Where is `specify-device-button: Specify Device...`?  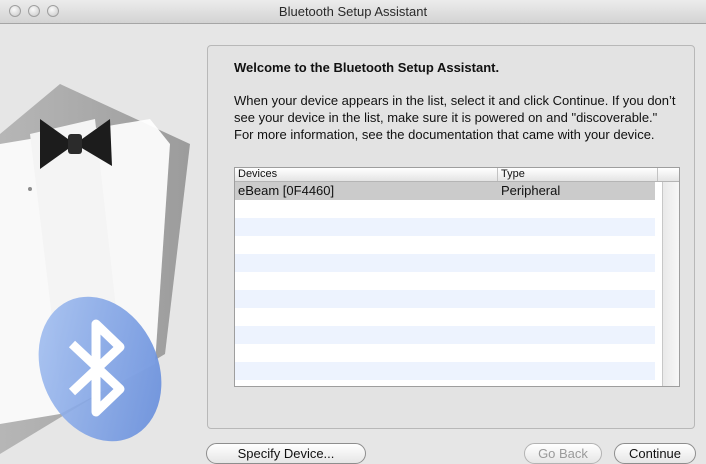 specify-device-button: Specify Device... is located at coordinates (286, 453).